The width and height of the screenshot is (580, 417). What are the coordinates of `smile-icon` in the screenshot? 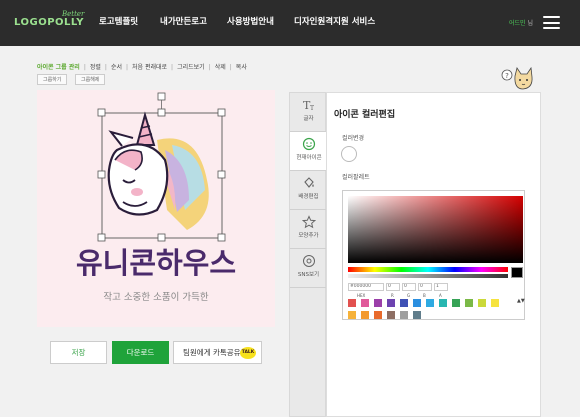 It's located at (309, 144).